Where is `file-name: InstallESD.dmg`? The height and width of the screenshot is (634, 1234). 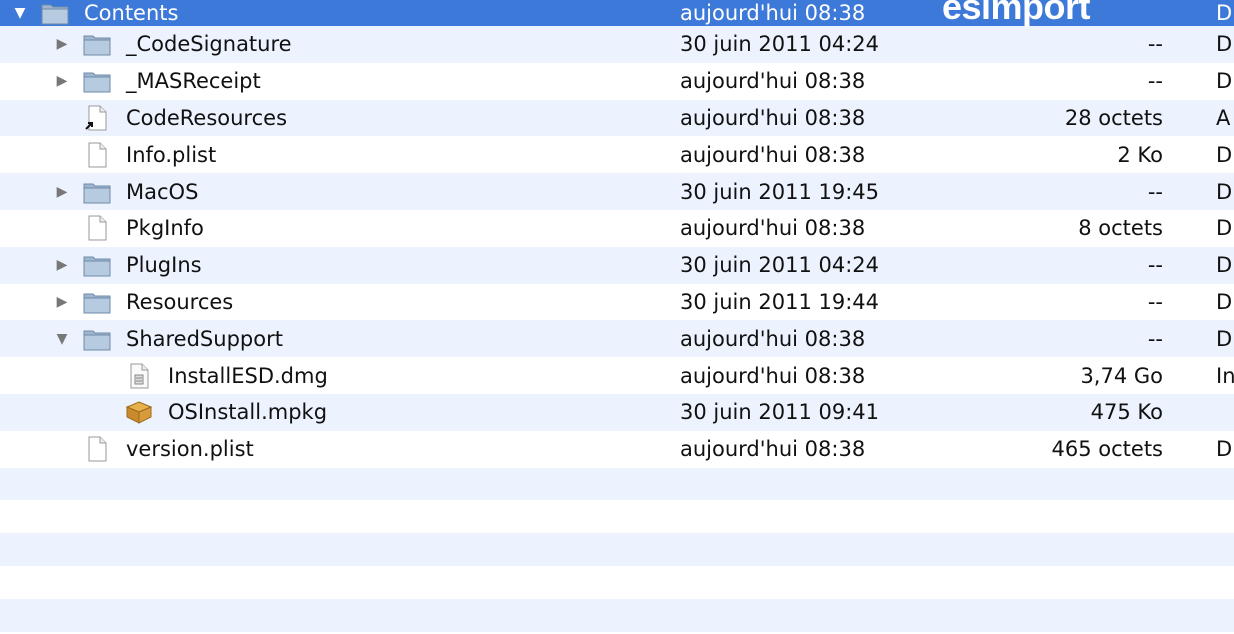
file-name: InstallESD.dmg is located at coordinates (248, 375).